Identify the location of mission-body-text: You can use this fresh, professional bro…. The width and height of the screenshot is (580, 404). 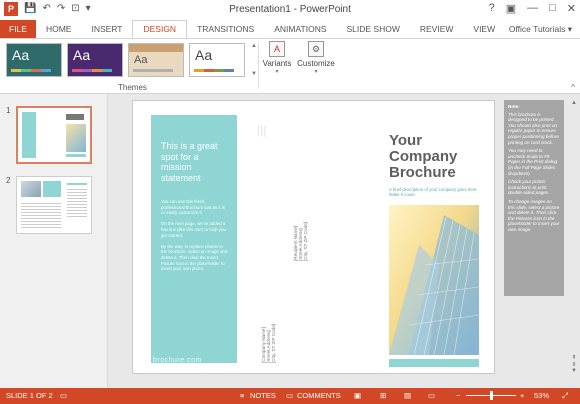
(195, 235).